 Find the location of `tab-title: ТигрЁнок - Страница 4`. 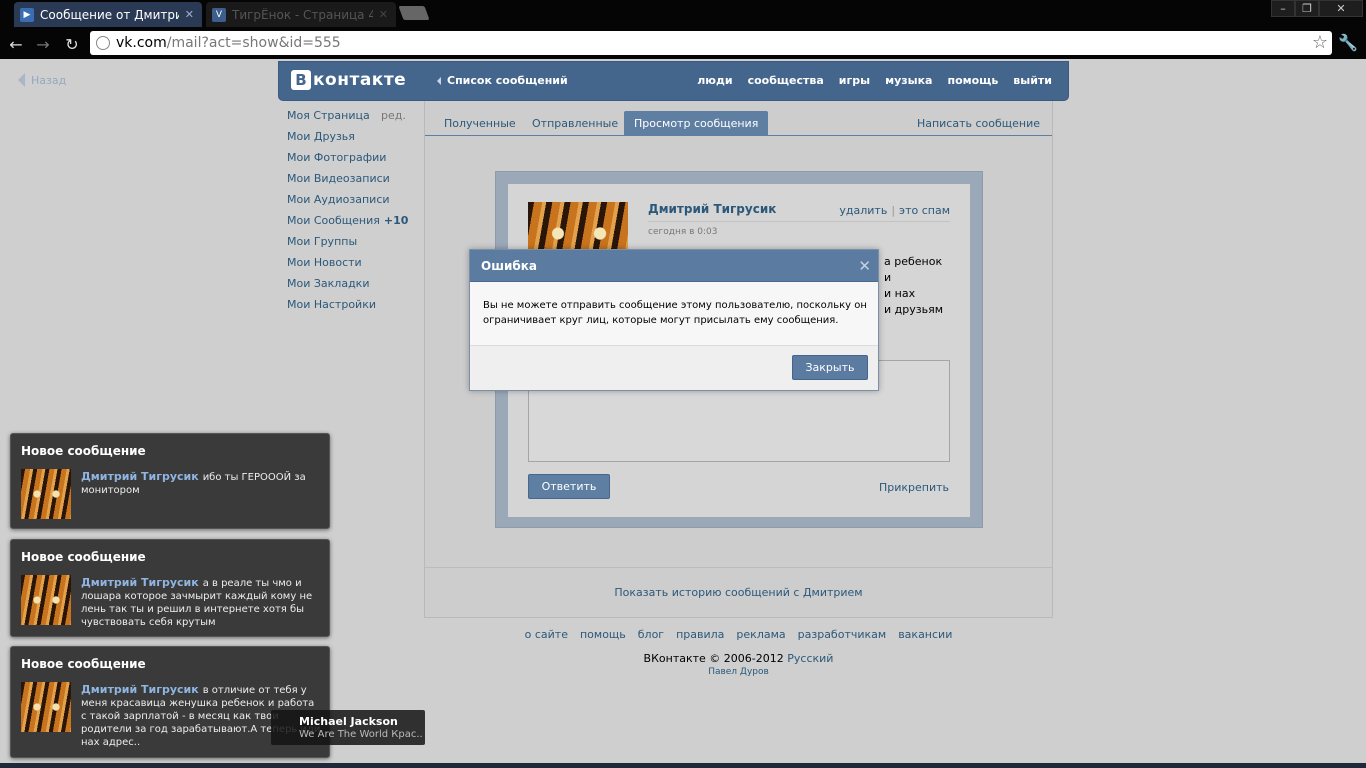

tab-title: ТигрЁнок - Страница 4 is located at coordinates (302, 14).